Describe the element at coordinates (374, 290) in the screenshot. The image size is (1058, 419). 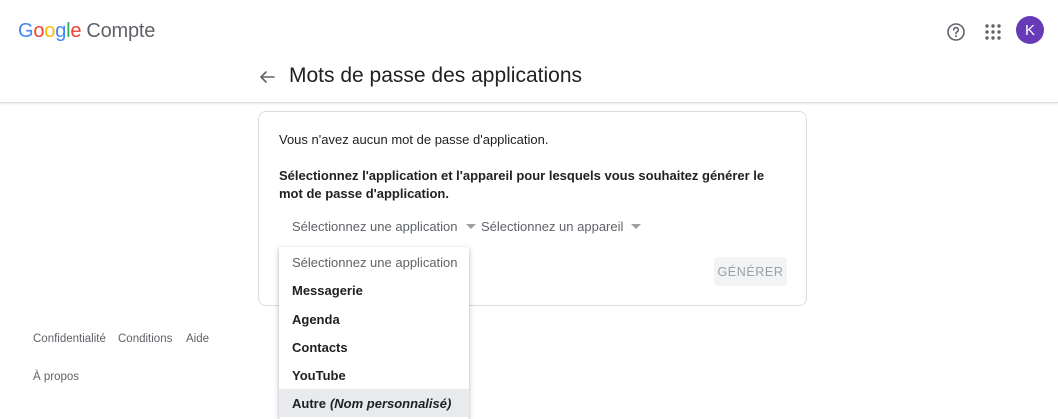
I see `menu-item-mail: Messagerie` at that location.